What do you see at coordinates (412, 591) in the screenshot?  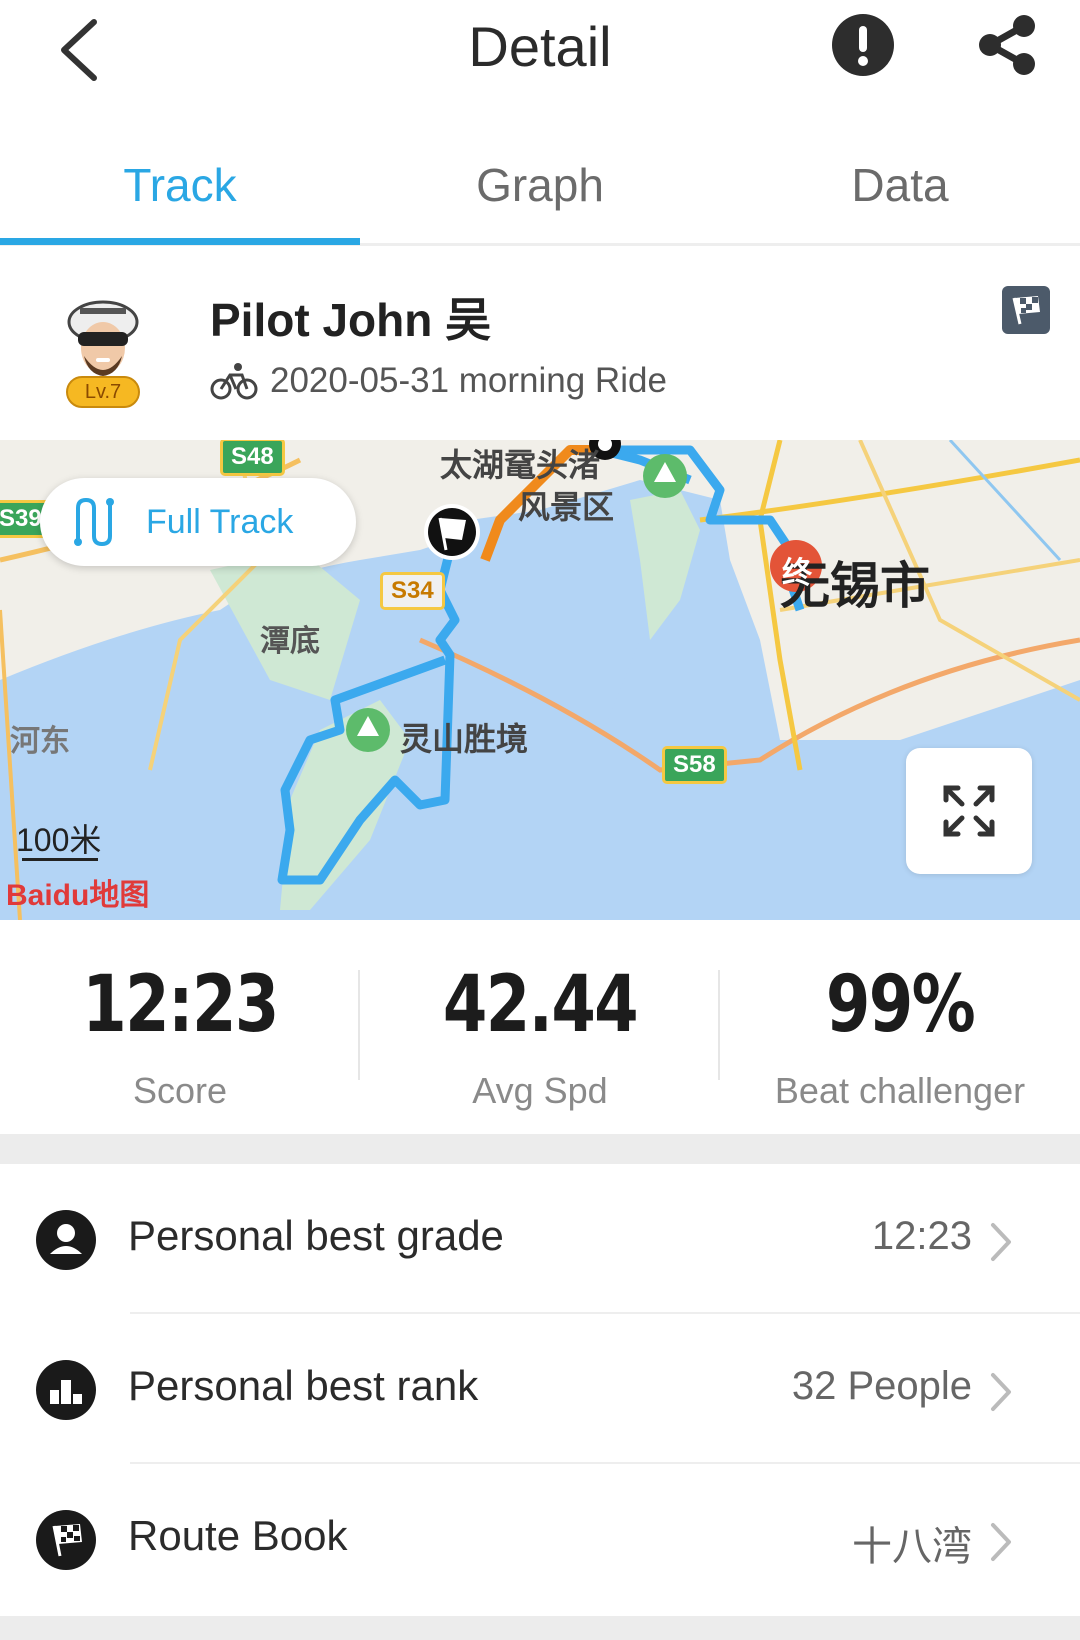 I see `road-badge: S34` at bounding box center [412, 591].